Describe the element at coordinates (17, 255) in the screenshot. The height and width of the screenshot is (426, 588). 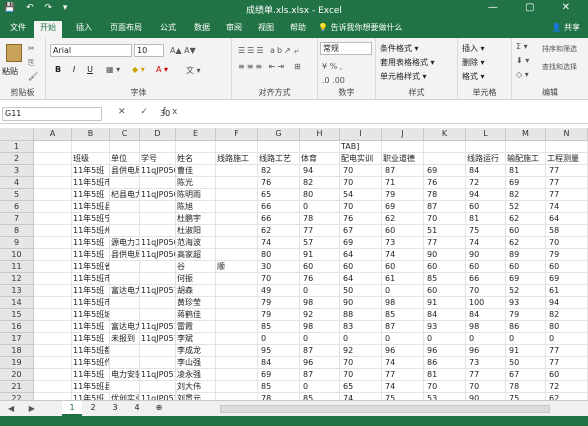
I see `row-header: 10` at that location.